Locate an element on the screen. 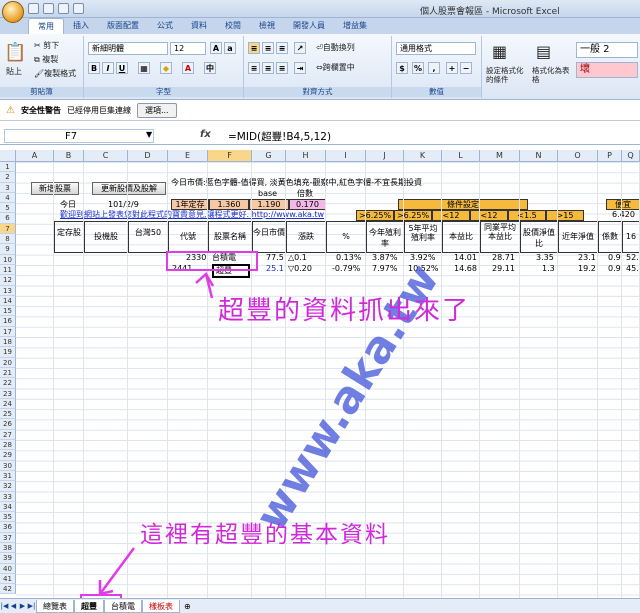 The image size is (640, 613). arrow-top-head is located at coordinates (205, 279).